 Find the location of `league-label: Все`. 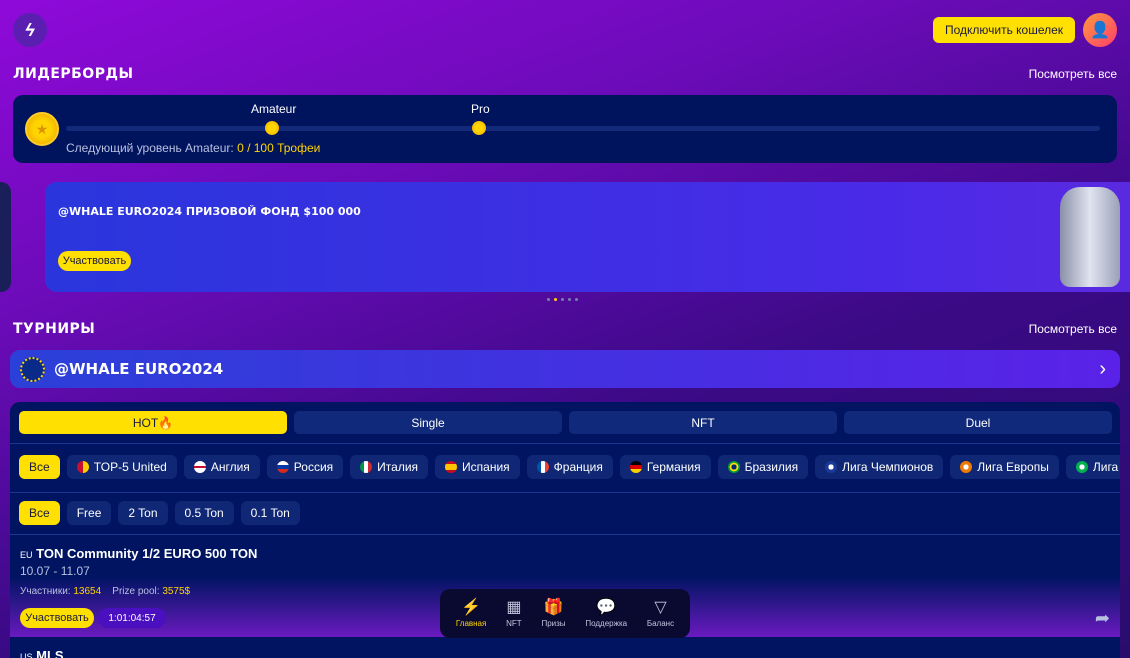

league-label: Все is located at coordinates (39, 467).